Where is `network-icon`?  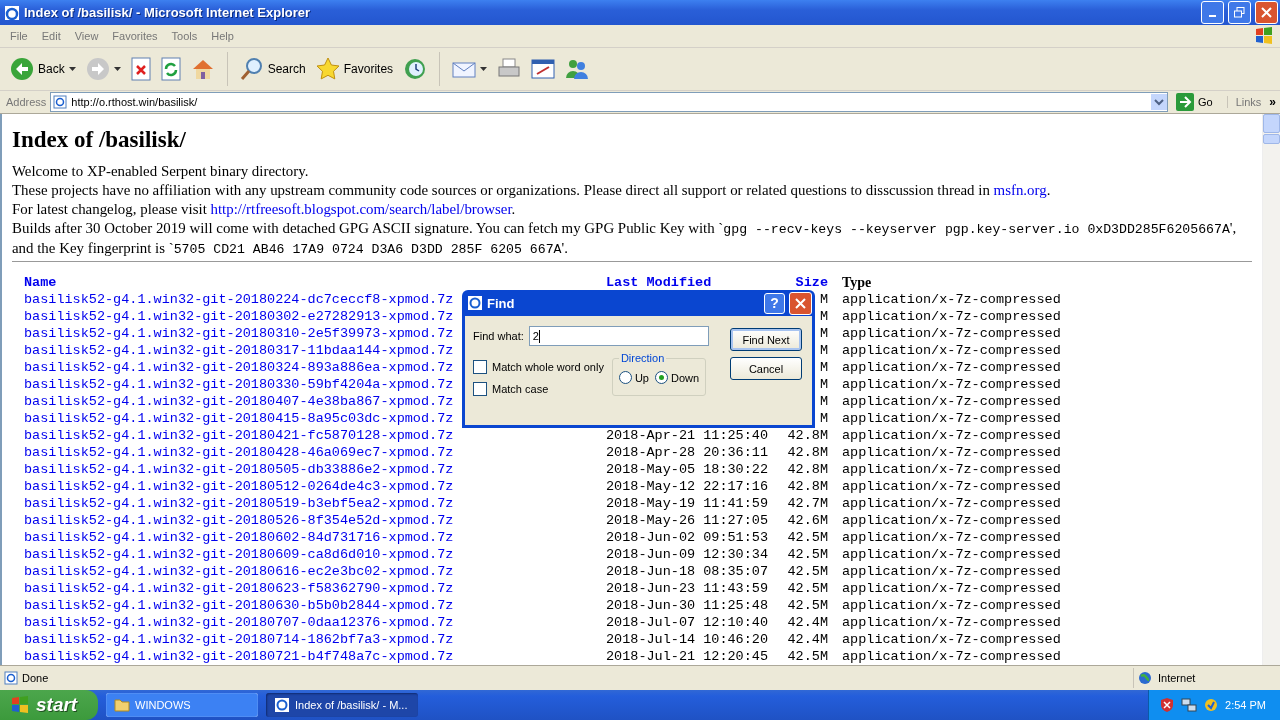
network-icon is located at coordinates (1189, 705).